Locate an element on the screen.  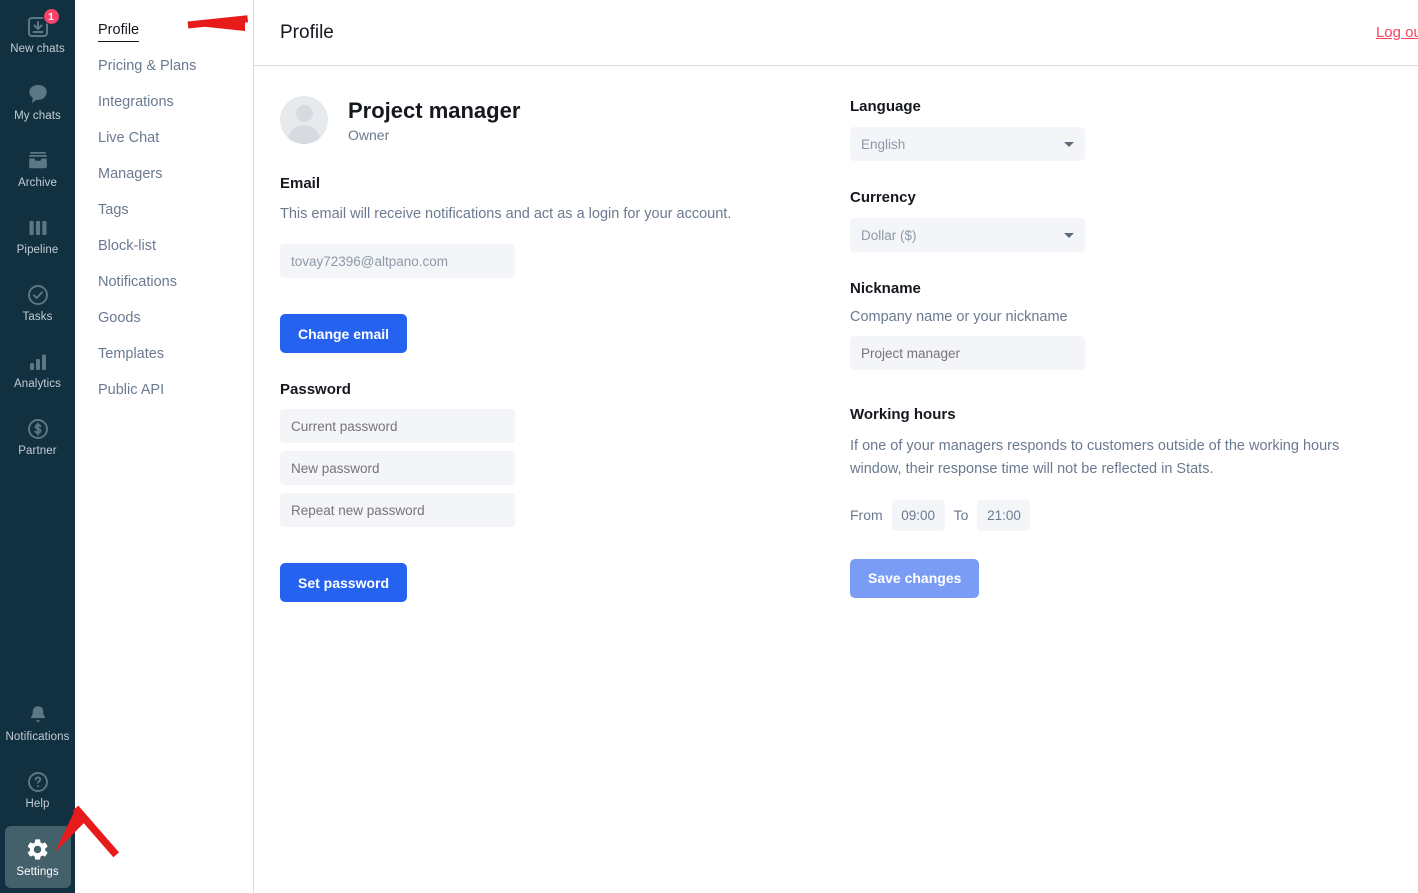
sidebar-item-archive: Archive is located at coordinates (38, 169).